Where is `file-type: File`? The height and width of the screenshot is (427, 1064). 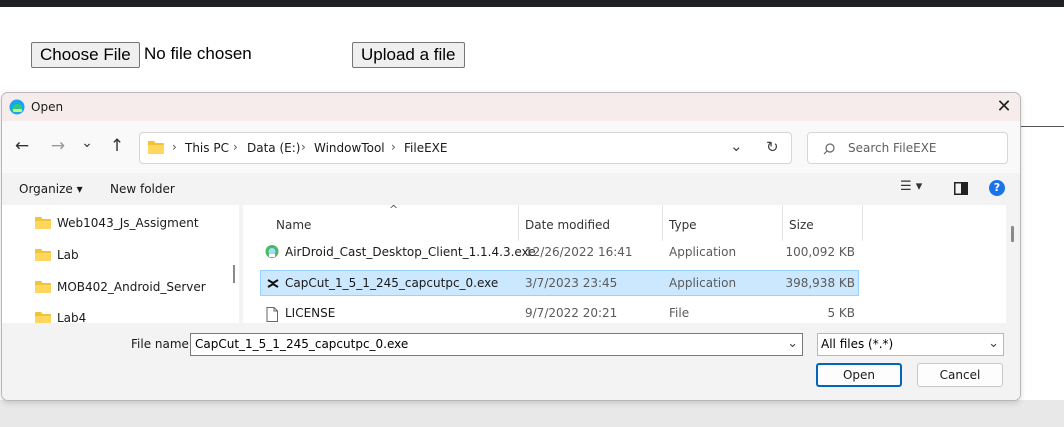
file-type: File is located at coordinates (679, 313).